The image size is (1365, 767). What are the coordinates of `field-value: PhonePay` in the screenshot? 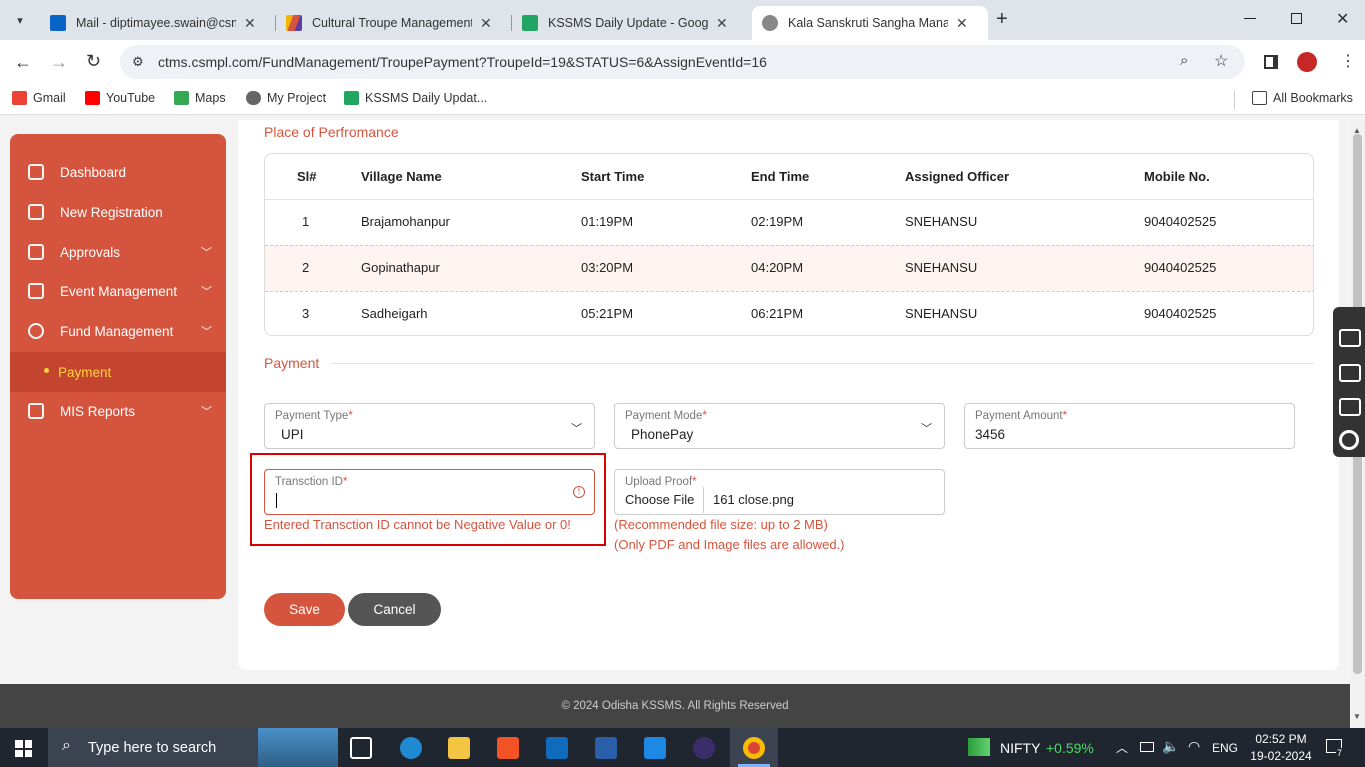 It's located at (662, 434).